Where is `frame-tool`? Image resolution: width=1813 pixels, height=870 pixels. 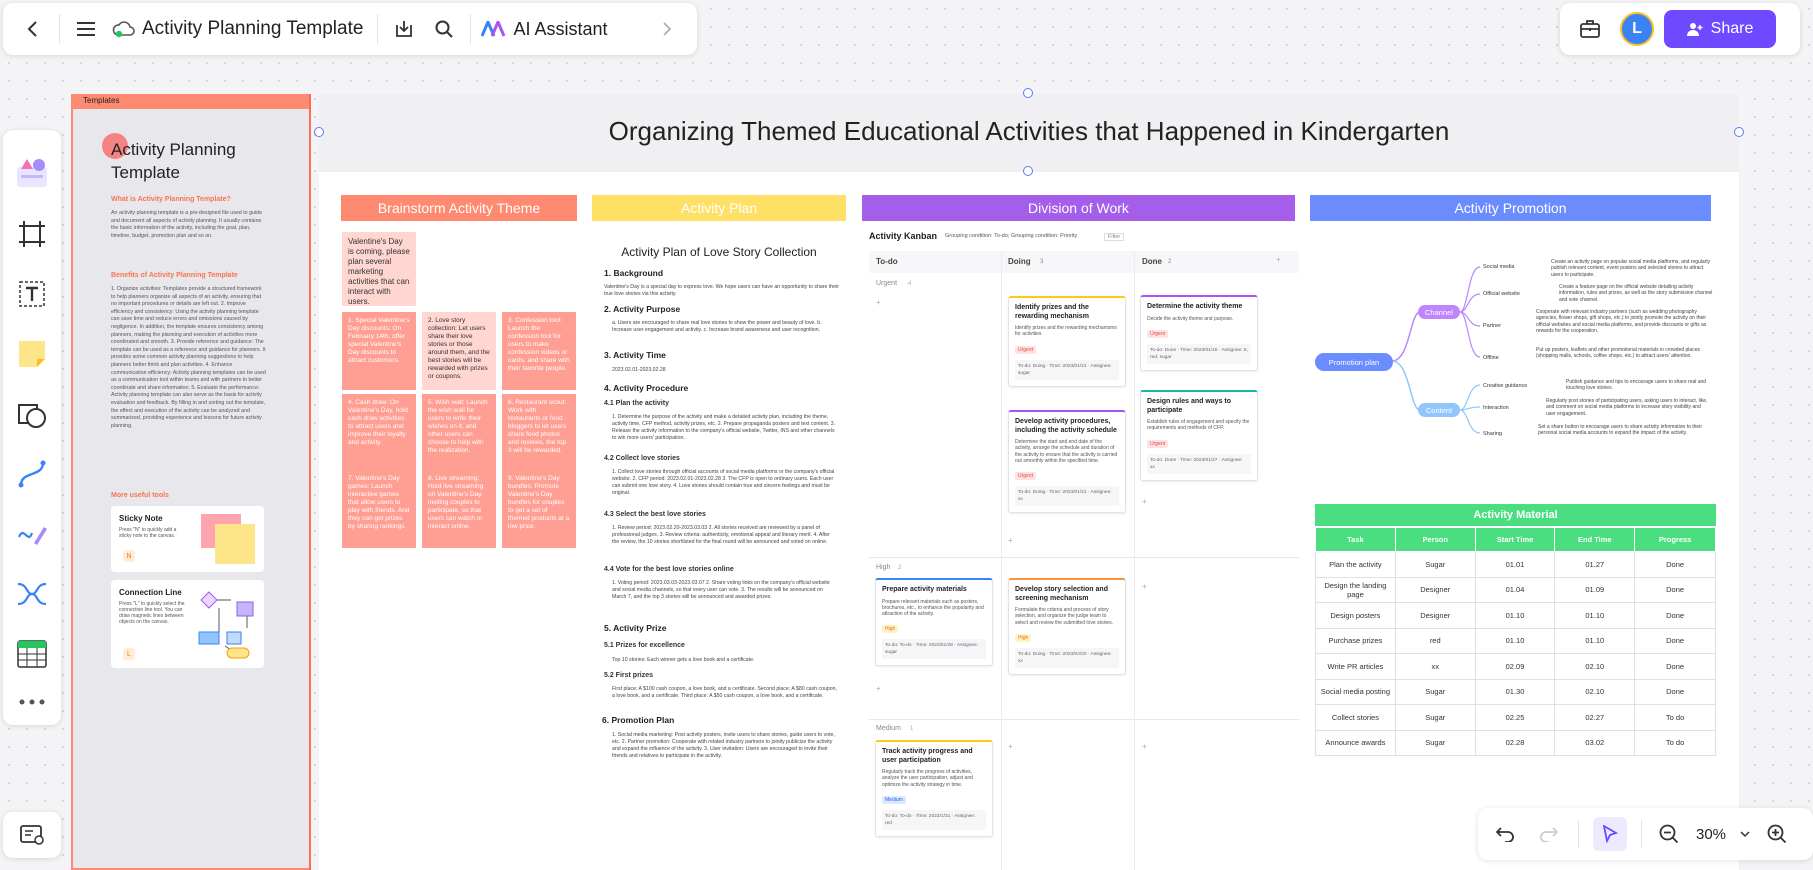
frame-tool is located at coordinates (32, 234).